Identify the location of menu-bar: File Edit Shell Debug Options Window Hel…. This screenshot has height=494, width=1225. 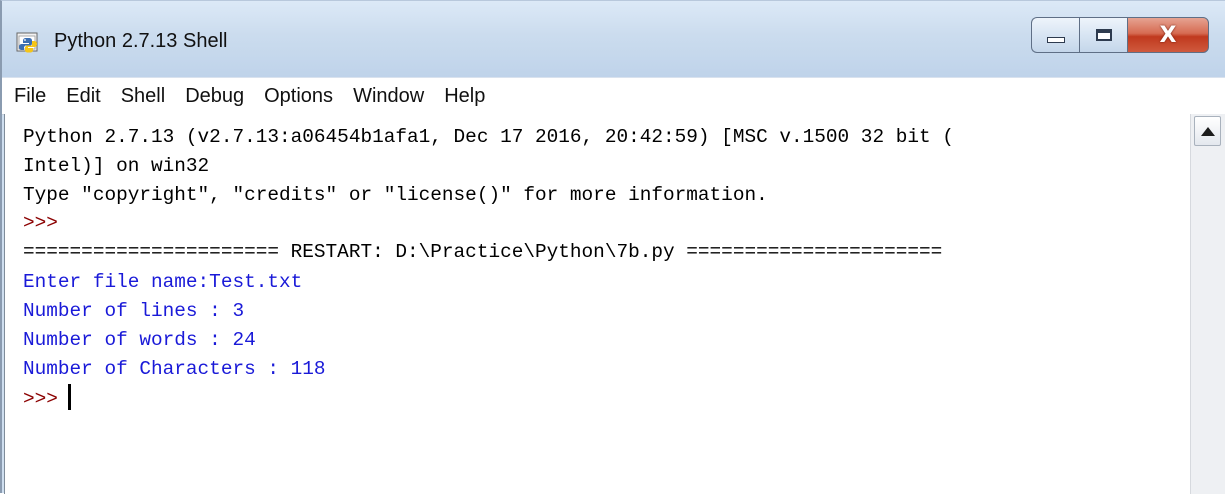
(613, 96).